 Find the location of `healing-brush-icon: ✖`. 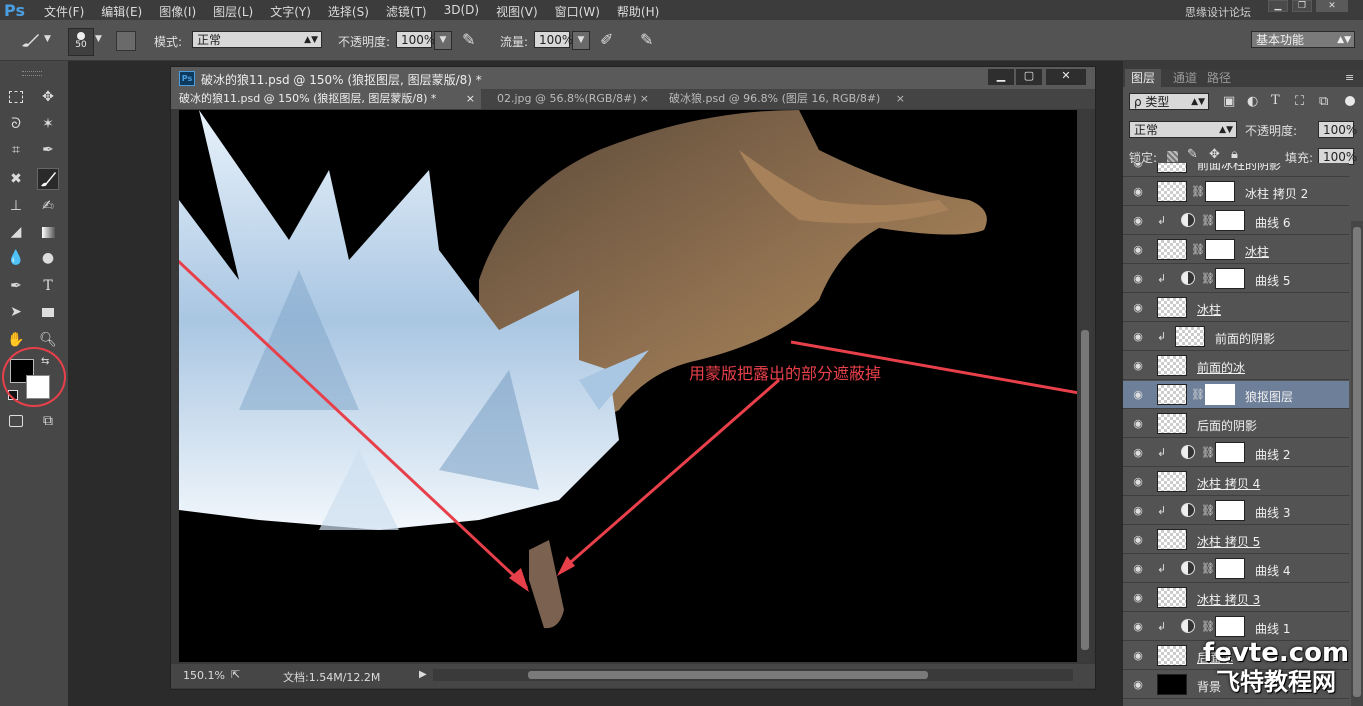

healing-brush-icon: ✖ is located at coordinates (16, 179).